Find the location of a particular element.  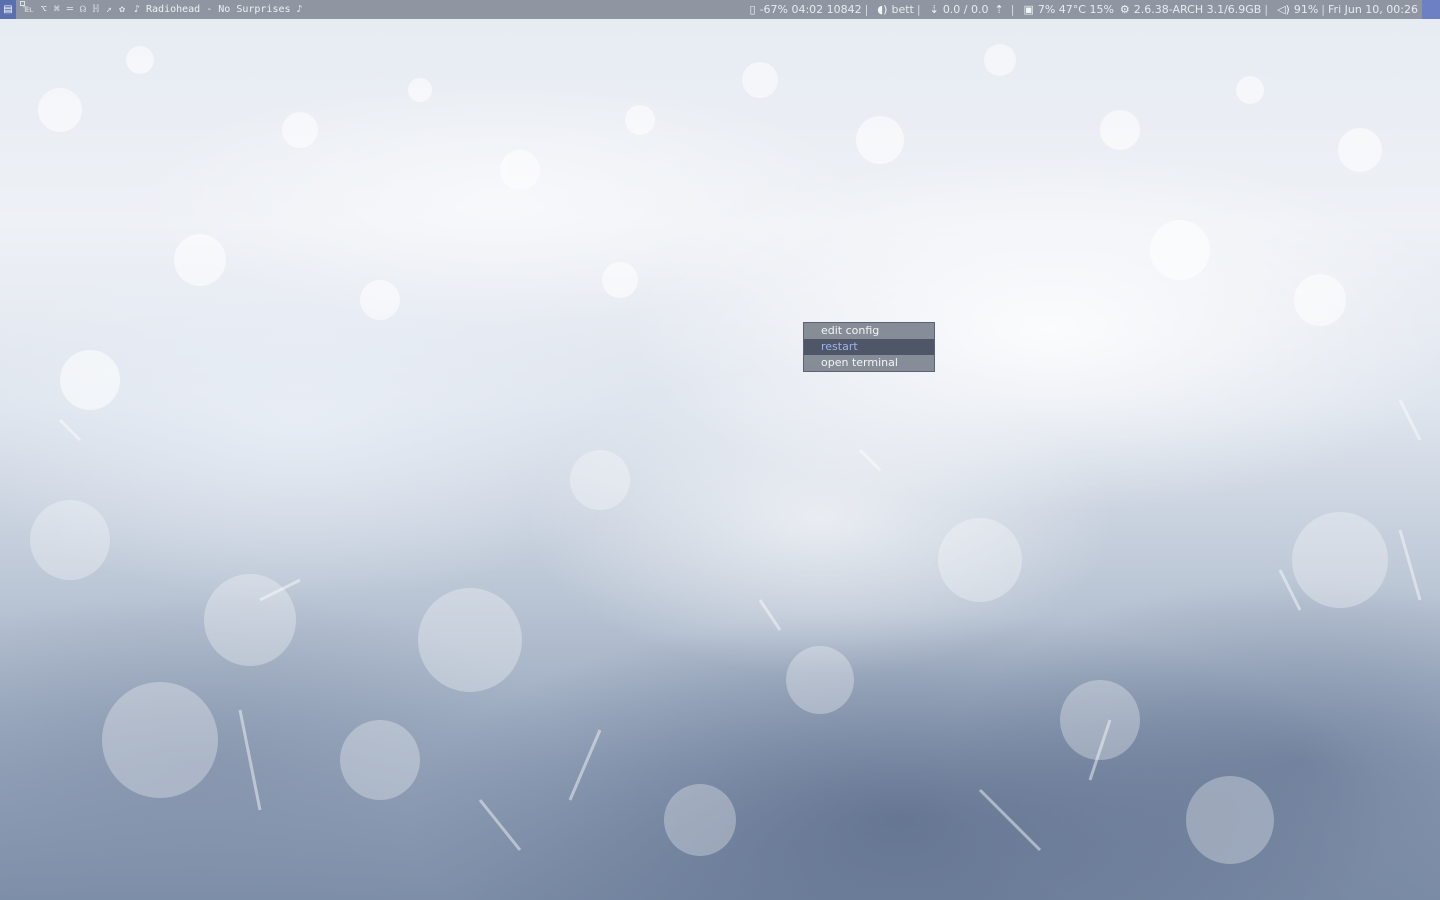

tag-4: ═ is located at coordinates (70, 9).